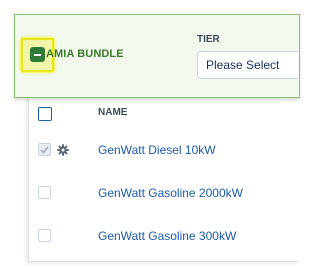  I want to click on minus-square-icon, so click(37, 54).